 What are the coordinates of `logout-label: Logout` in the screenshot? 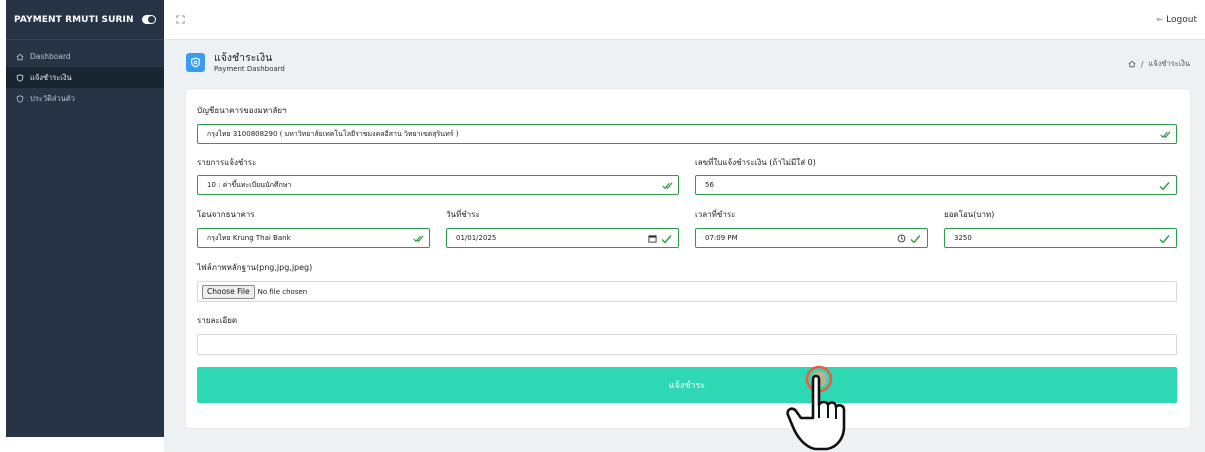 It's located at (1181, 19).